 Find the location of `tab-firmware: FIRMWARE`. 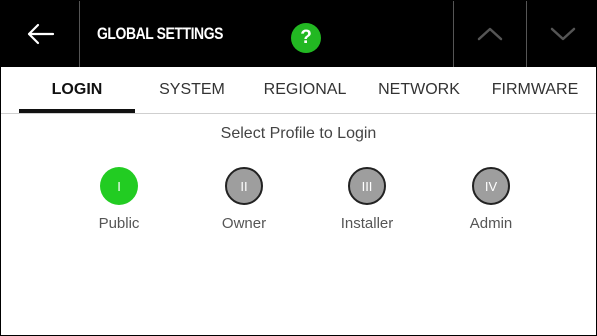

tab-firmware: FIRMWARE is located at coordinates (535, 90).